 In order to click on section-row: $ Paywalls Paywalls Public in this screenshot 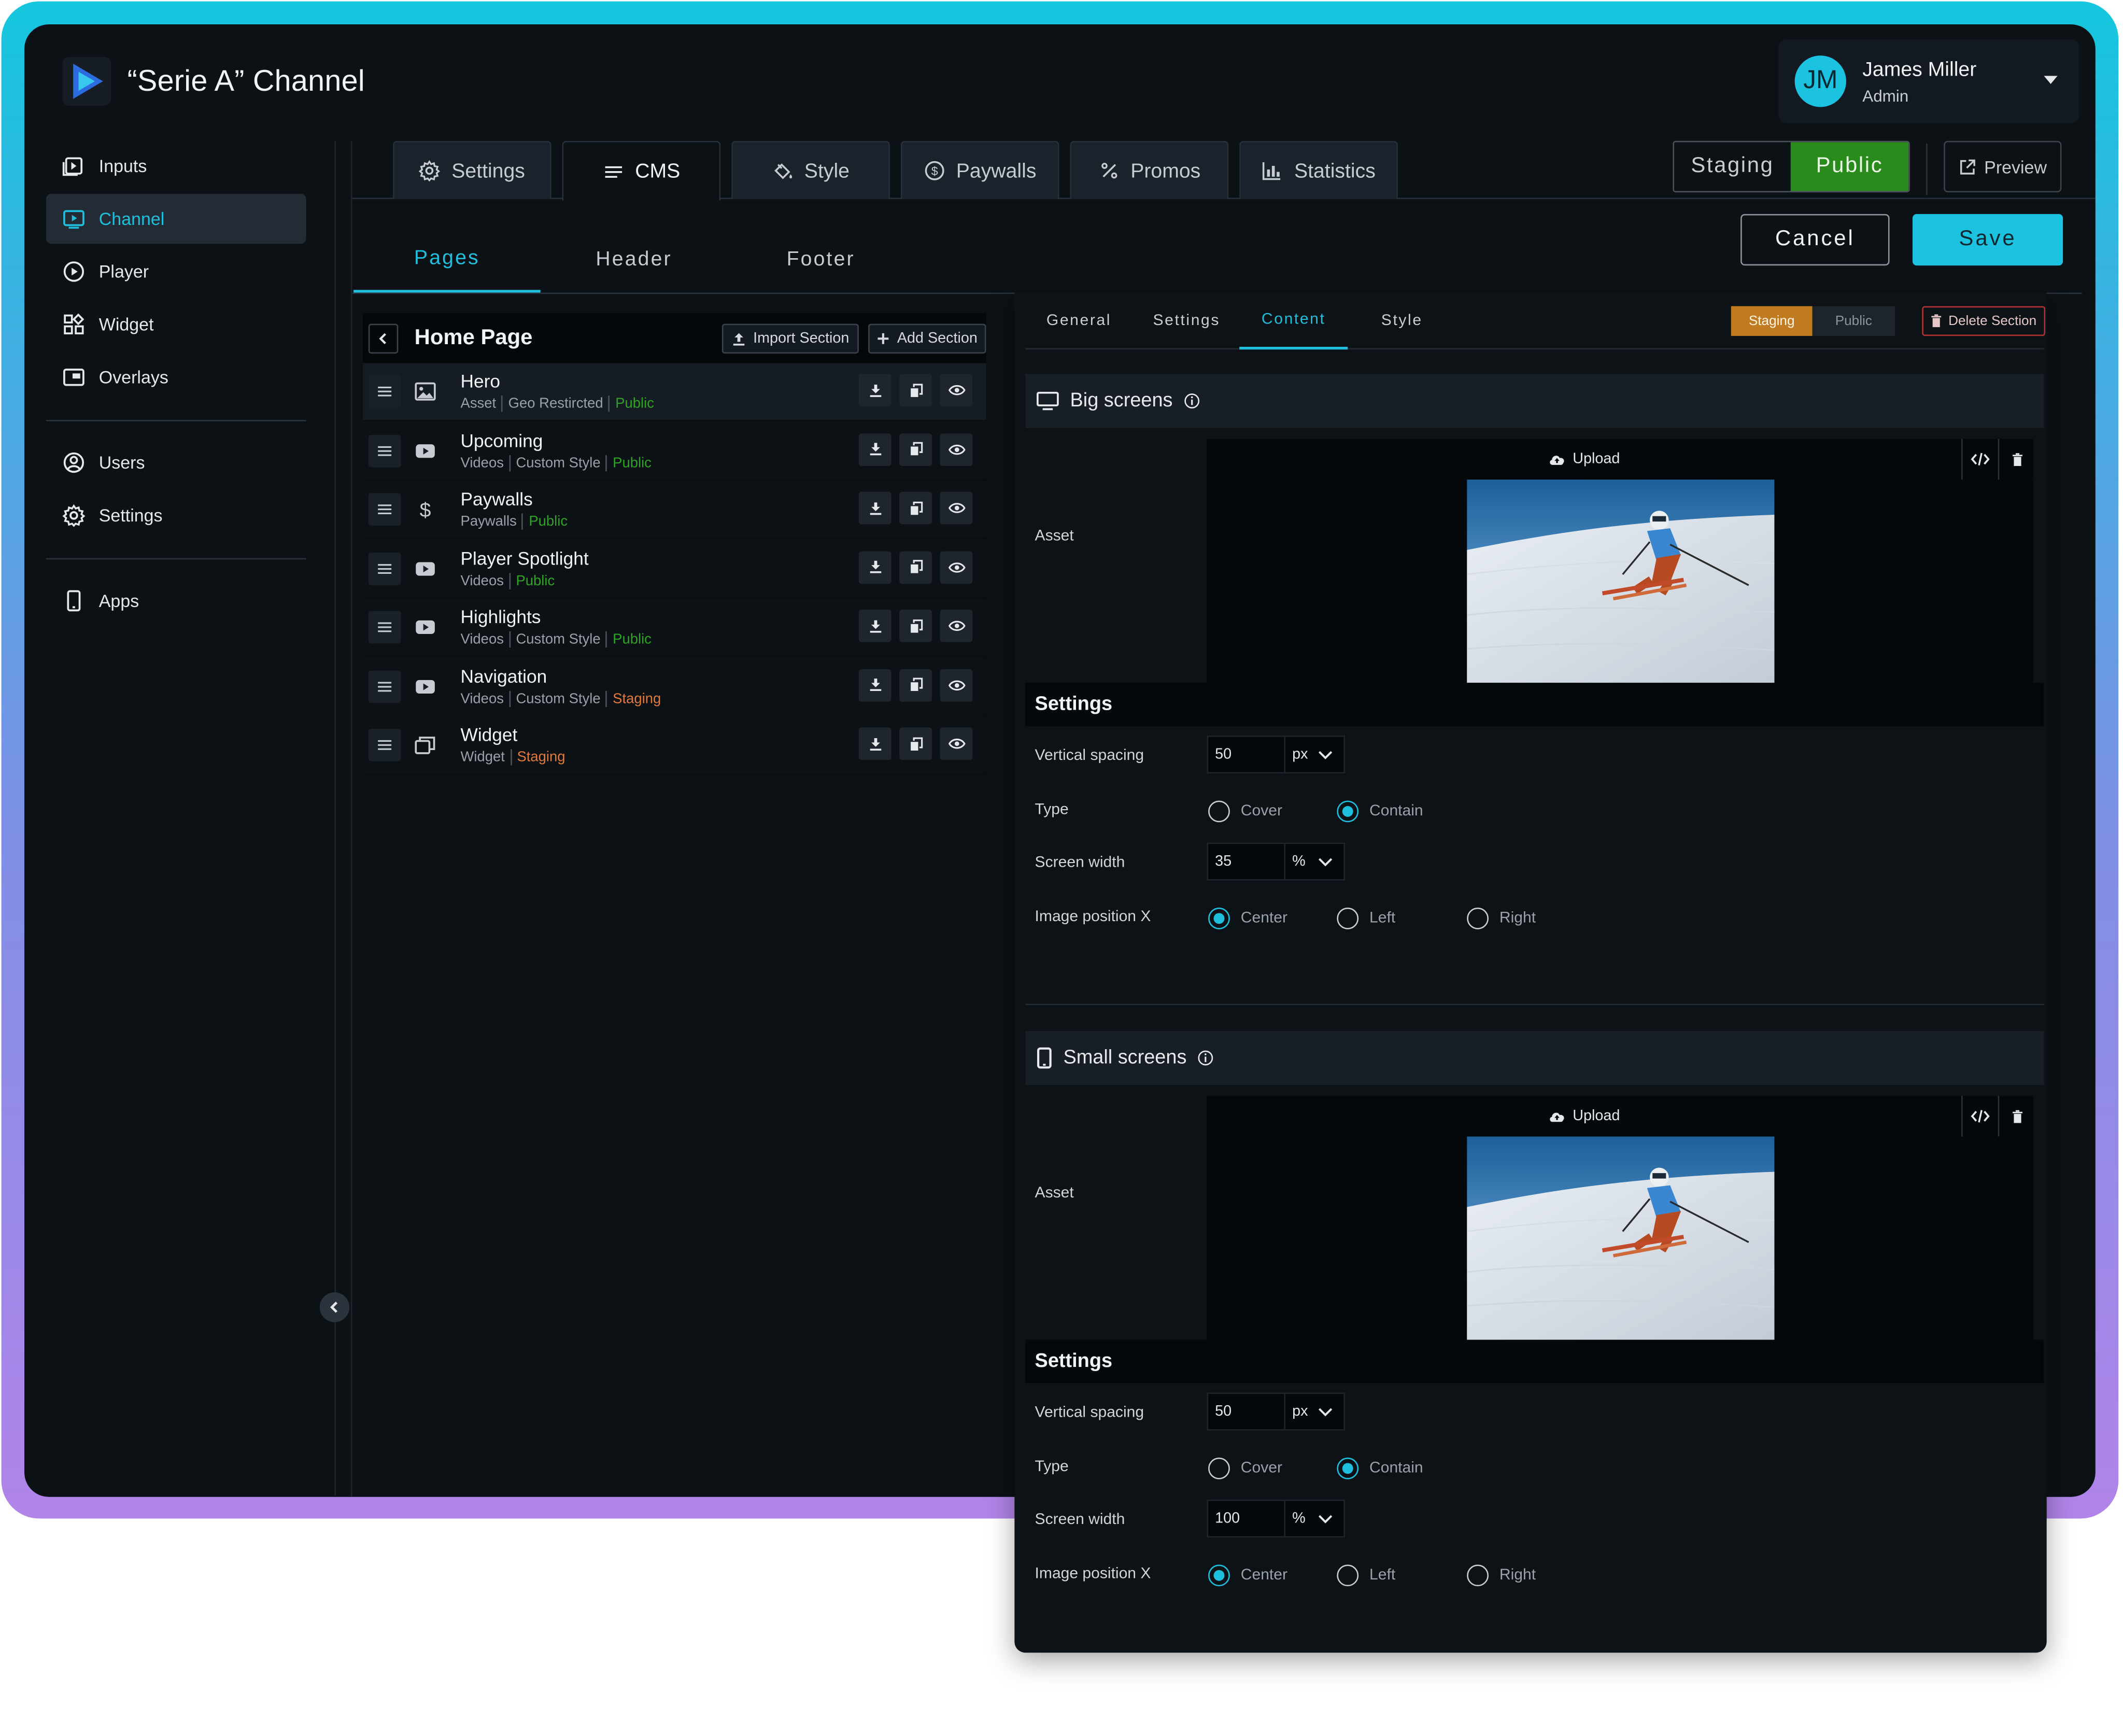, I will do `click(674, 510)`.